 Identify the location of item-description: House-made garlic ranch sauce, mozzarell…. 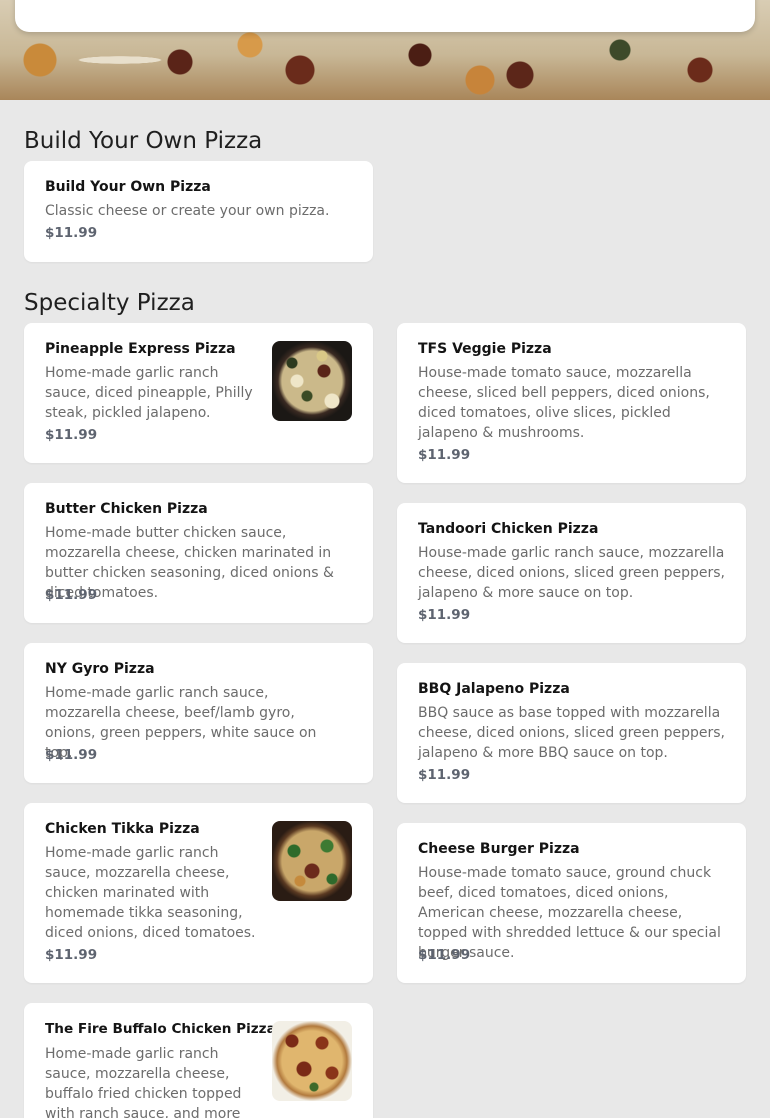
(571, 573).